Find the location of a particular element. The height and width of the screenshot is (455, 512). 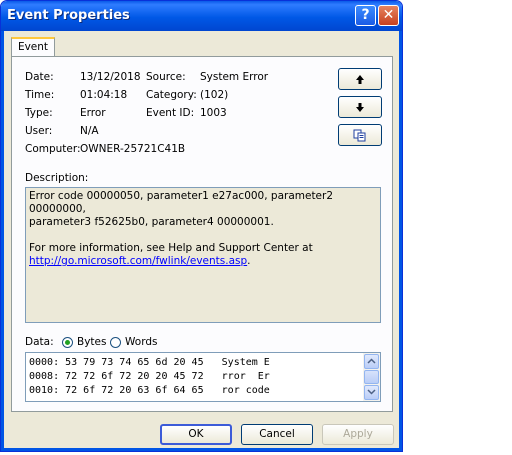

help-button: ? is located at coordinates (365, 15).